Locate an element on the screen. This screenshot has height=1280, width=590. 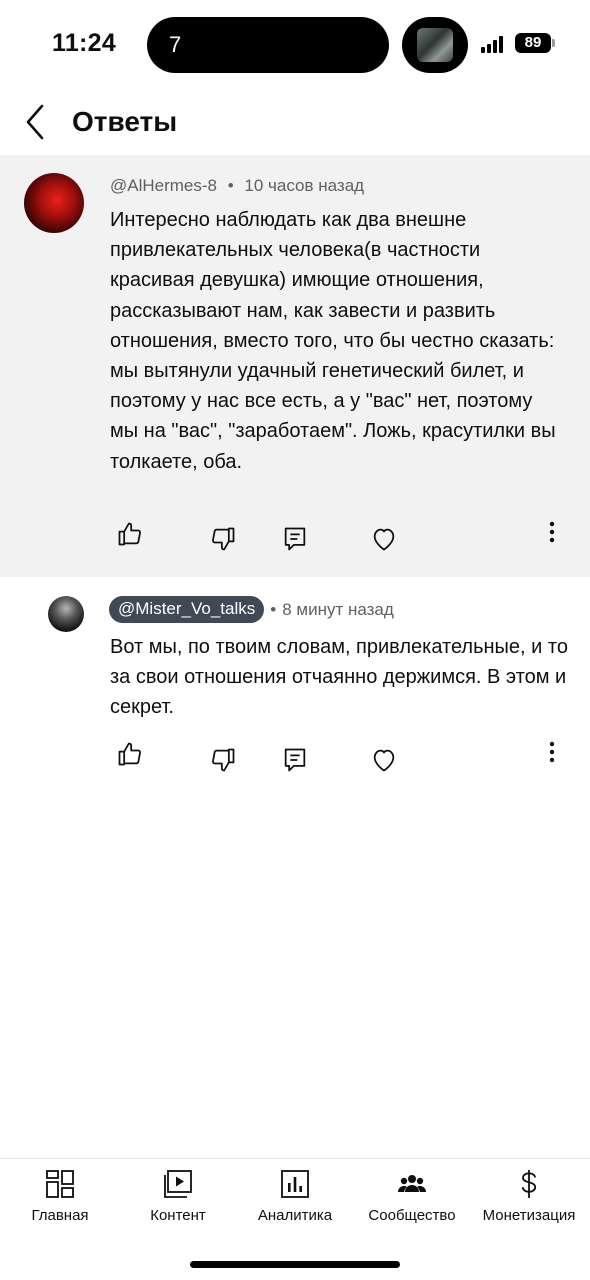
nav-label: Аналитика is located at coordinates (295, 1215).